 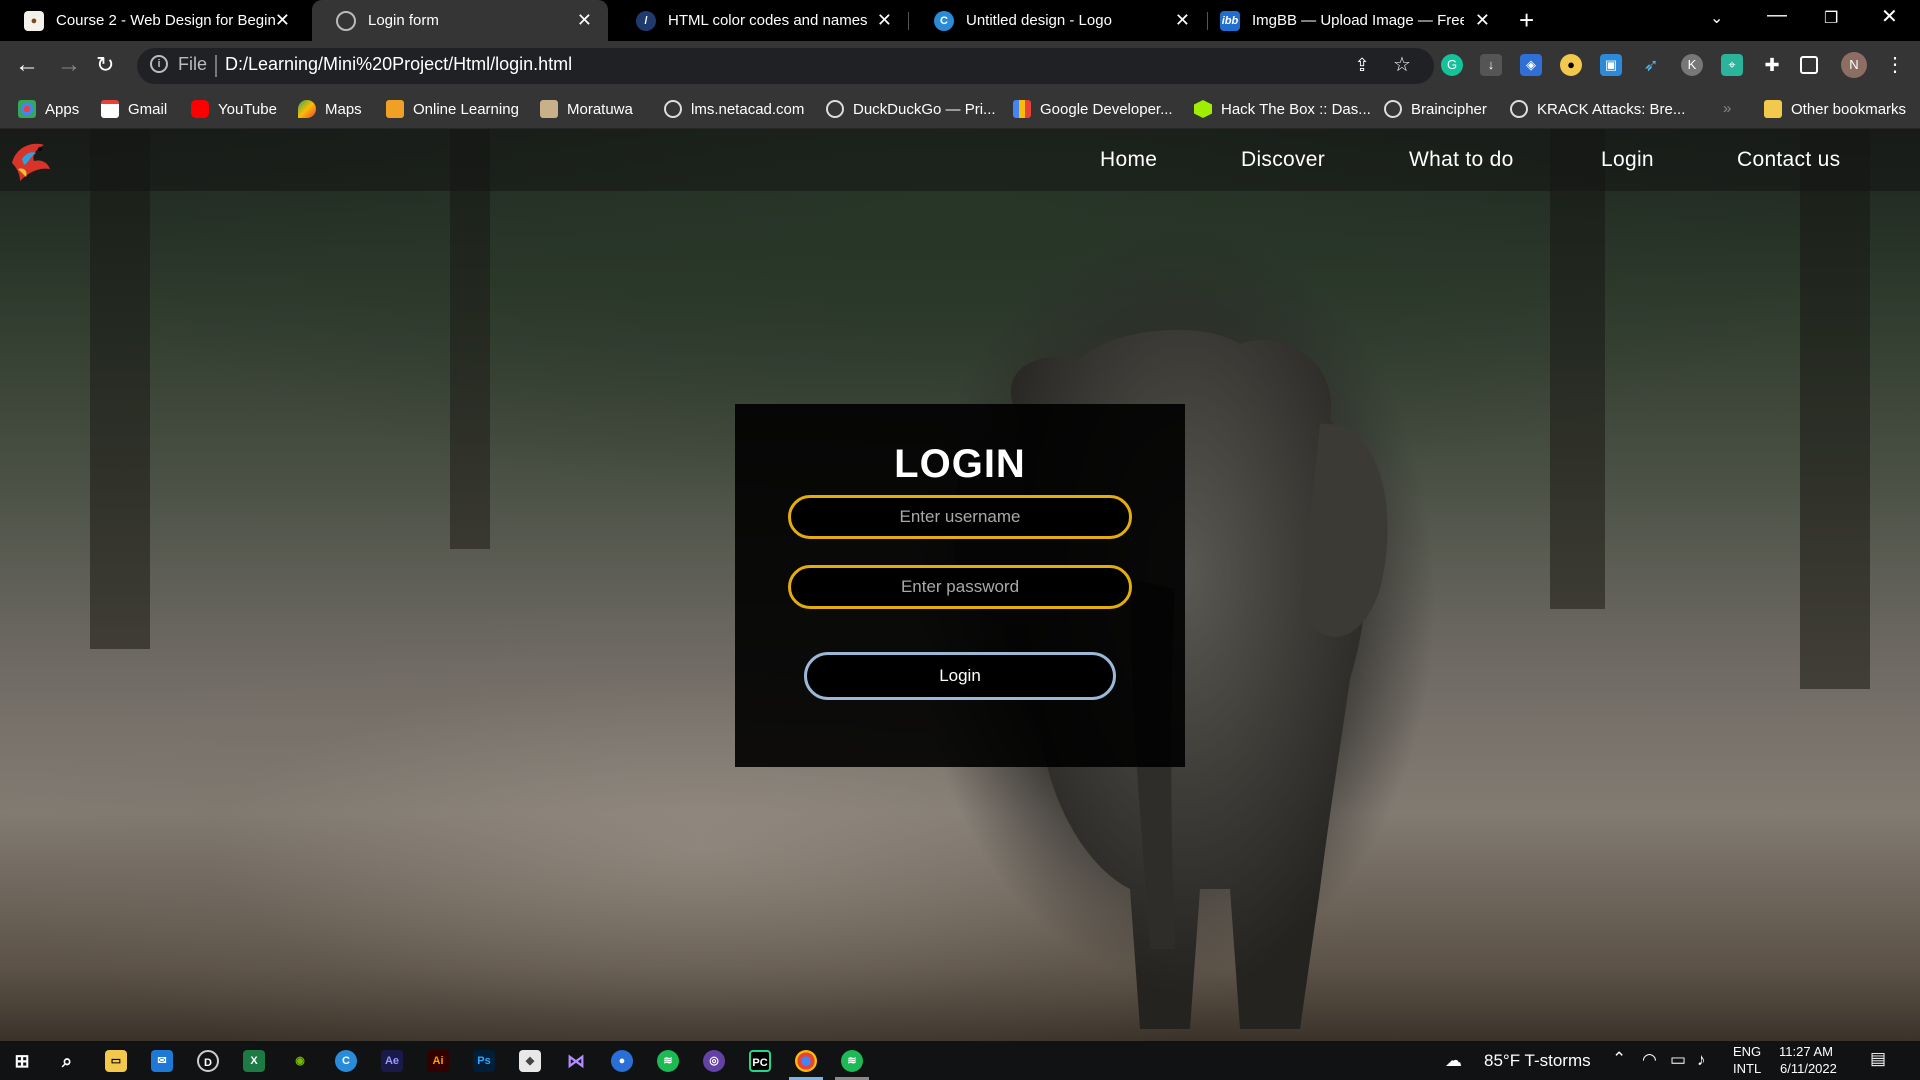 I want to click on tab-search-icon: ⌄, so click(x=1716, y=18).